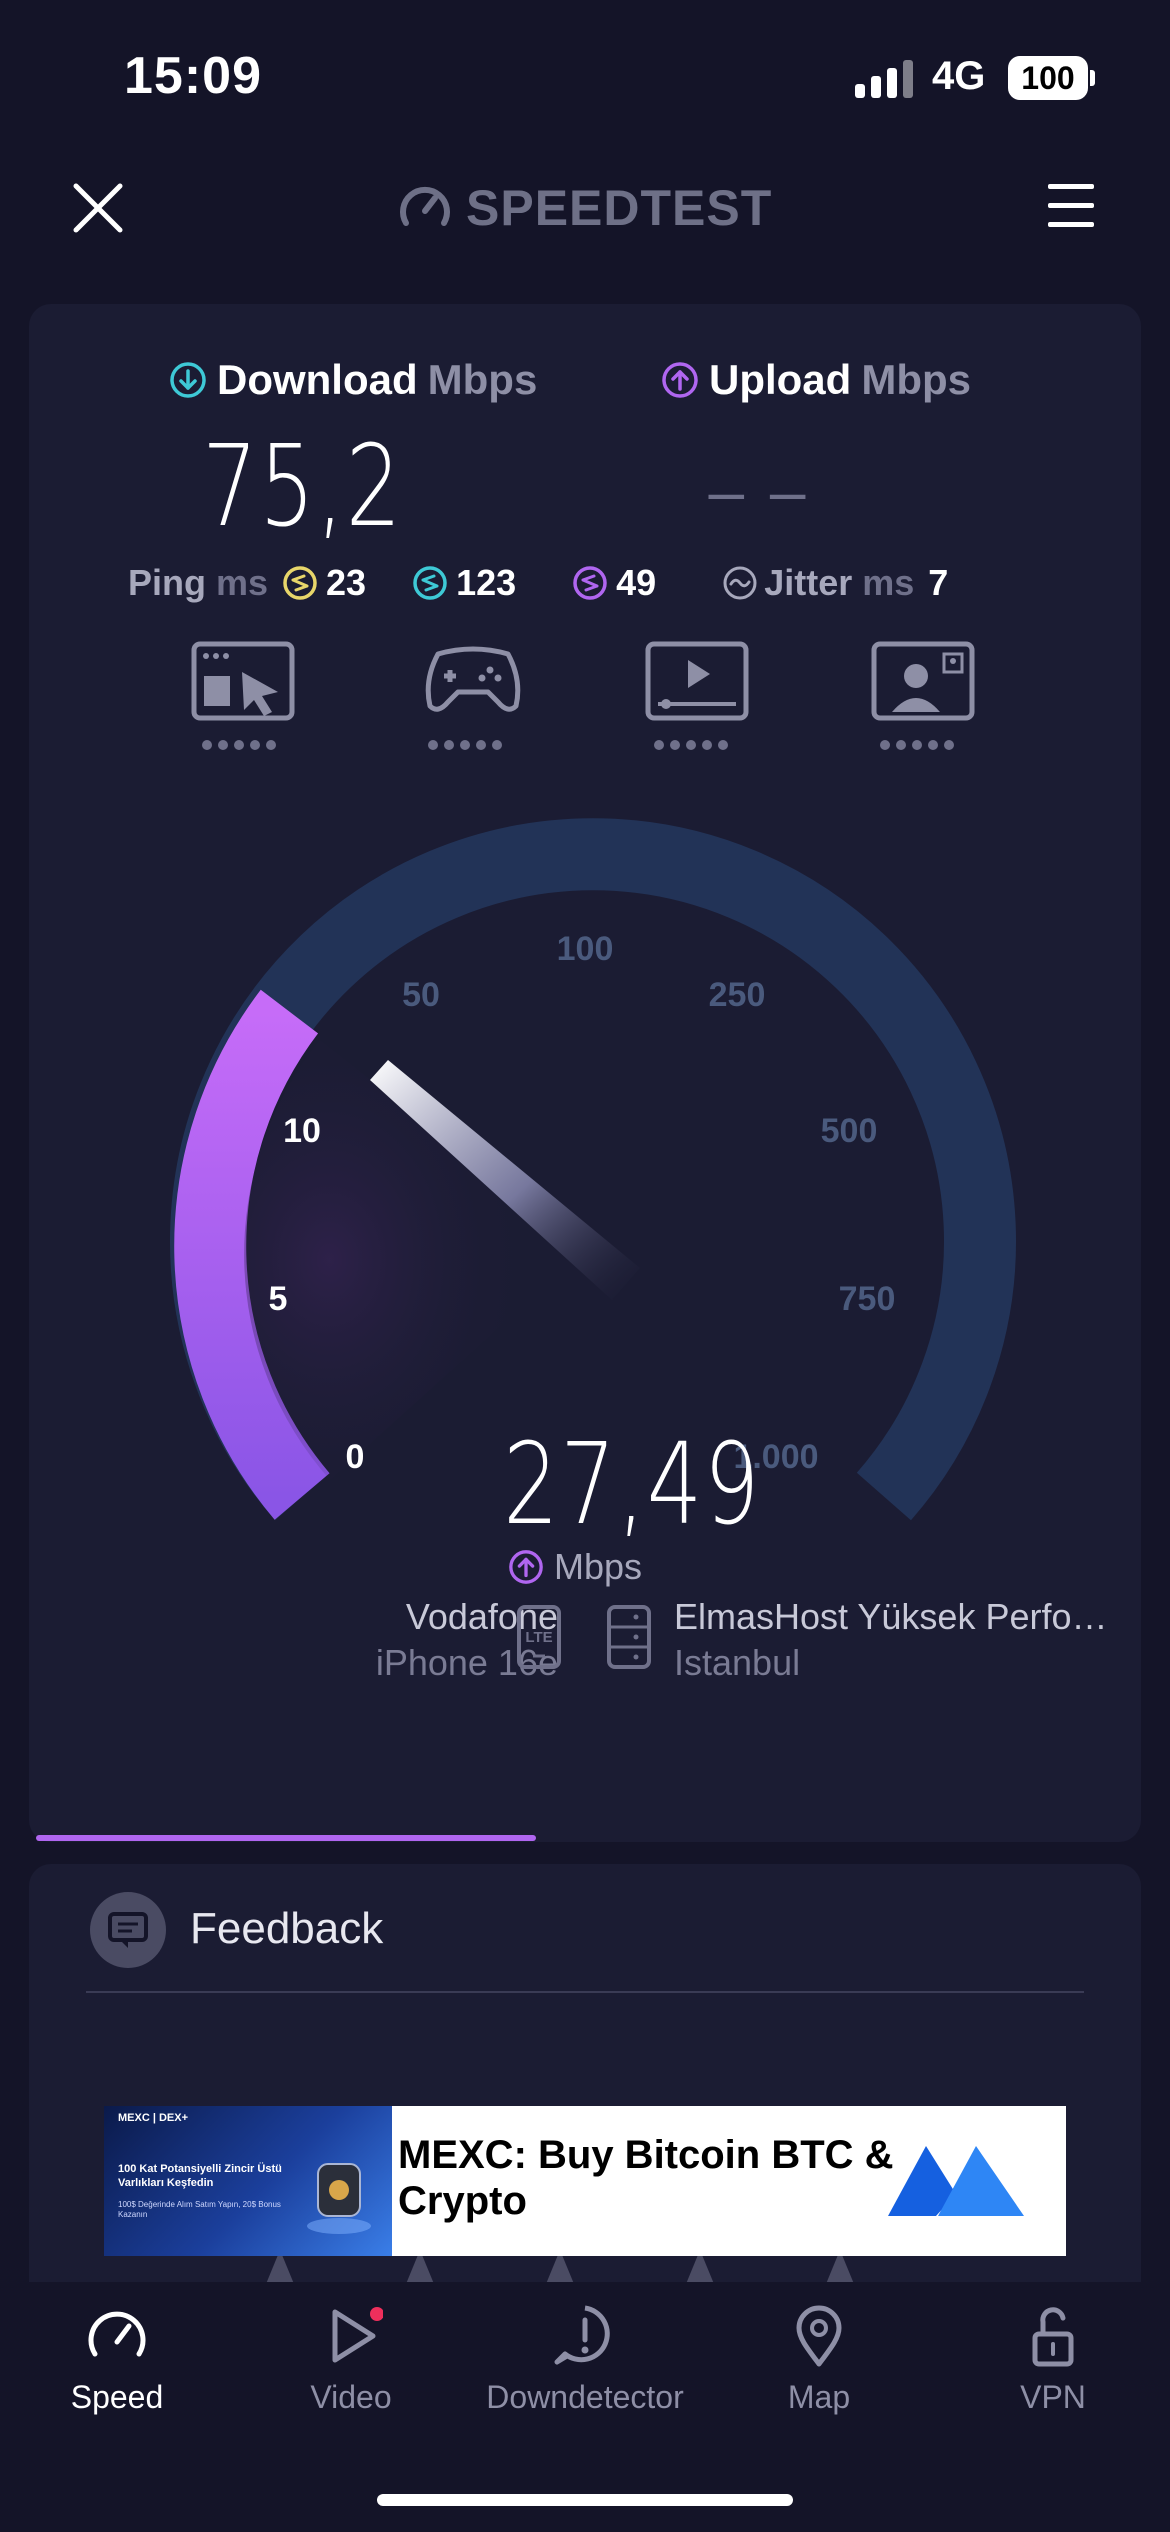  I want to click on gauge-tick: 500, so click(849, 1131).